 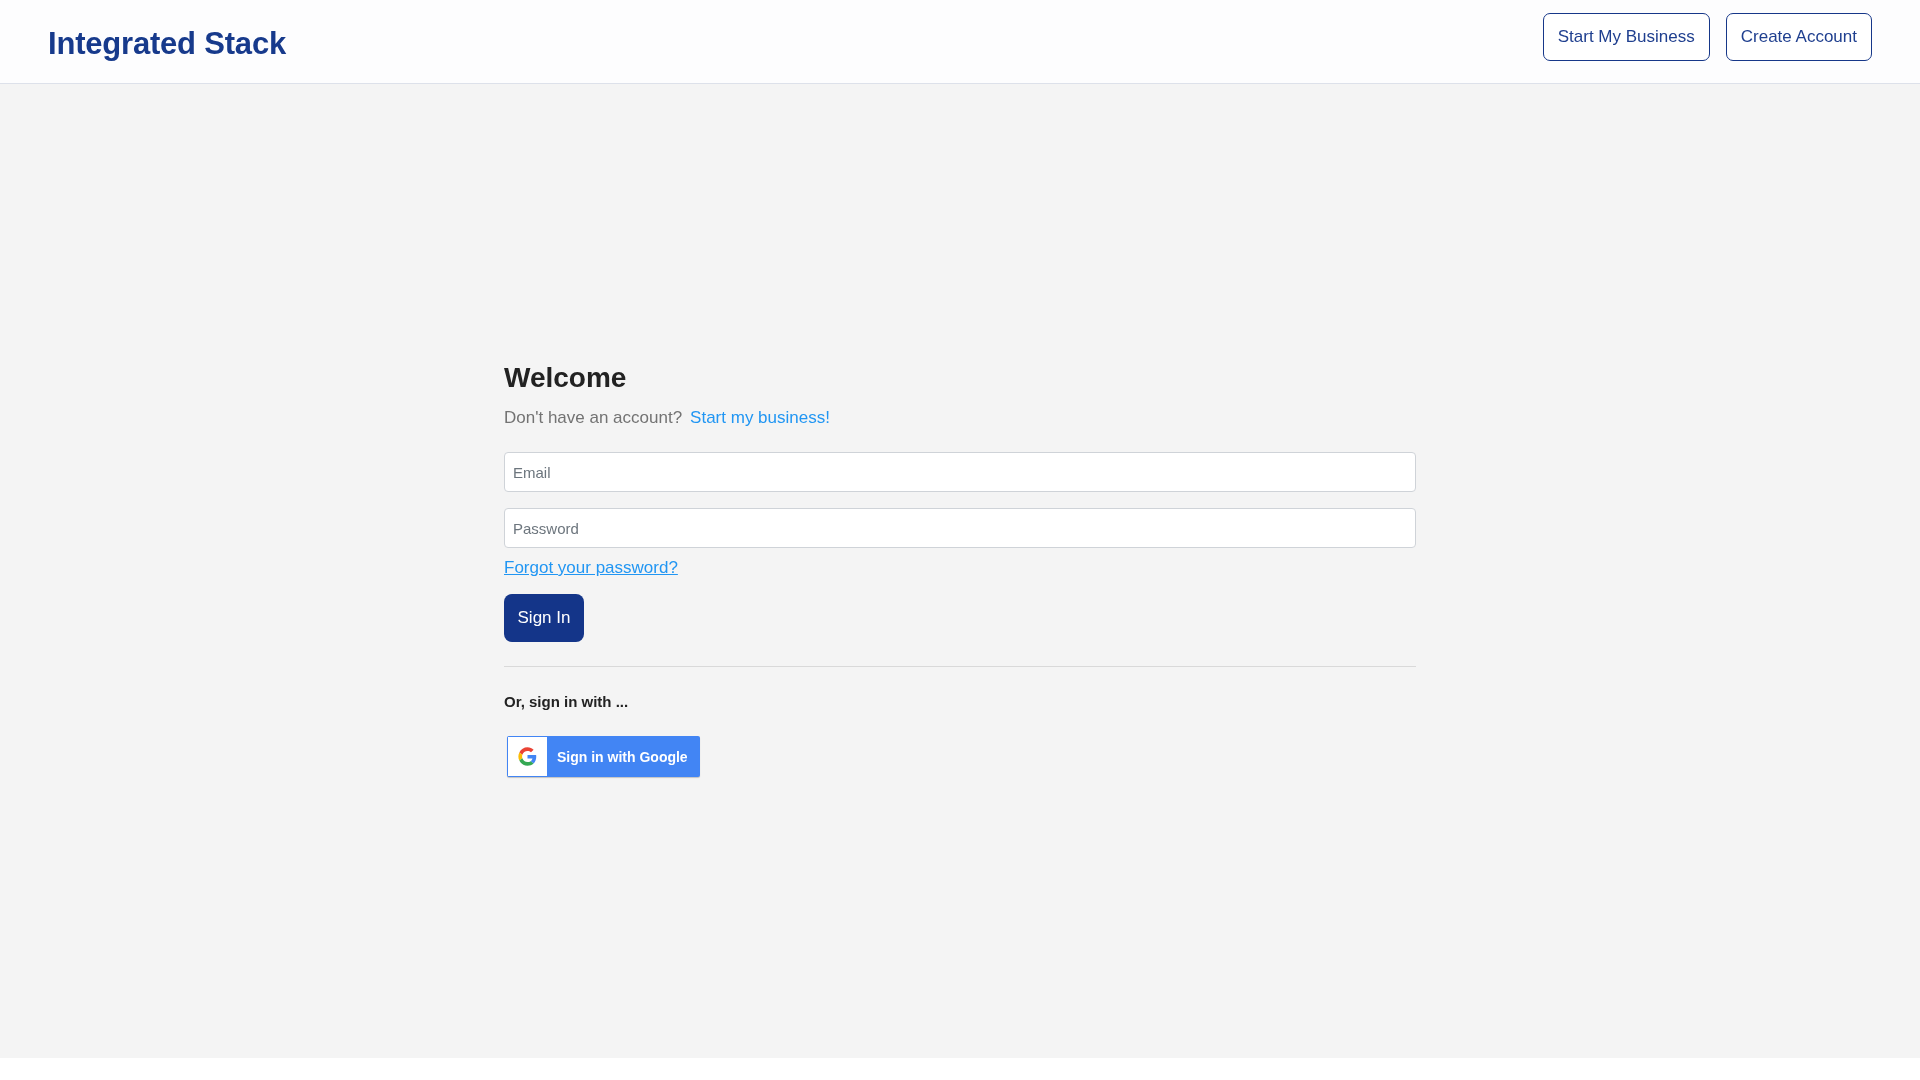 What do you see at coordinates (1798, 36) in the screenshot?
I see `header-button: Create Account` at bounding box center [1798, 36].